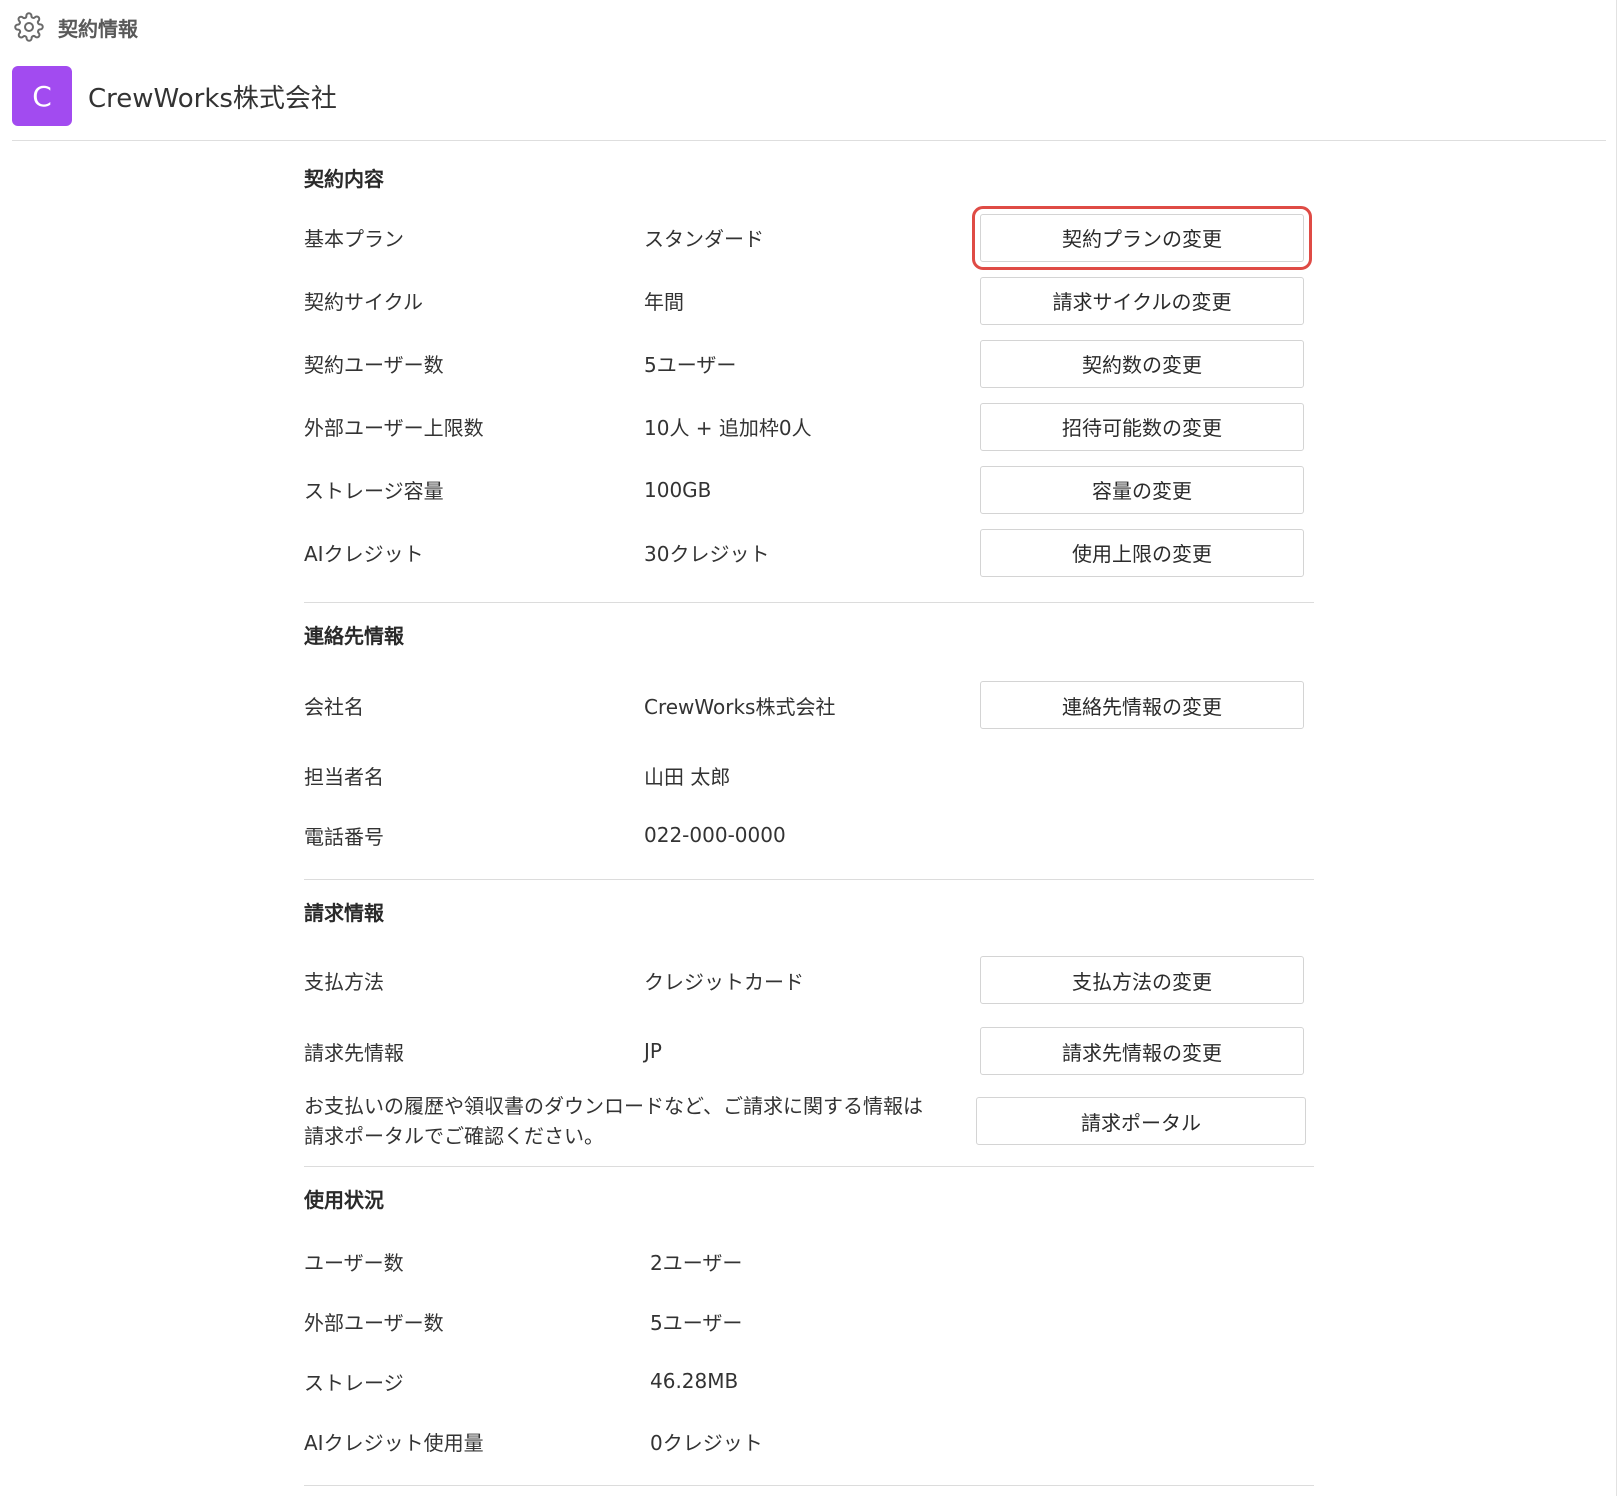  I want to click on row-label: 請求先情報, so click(354, 1052).